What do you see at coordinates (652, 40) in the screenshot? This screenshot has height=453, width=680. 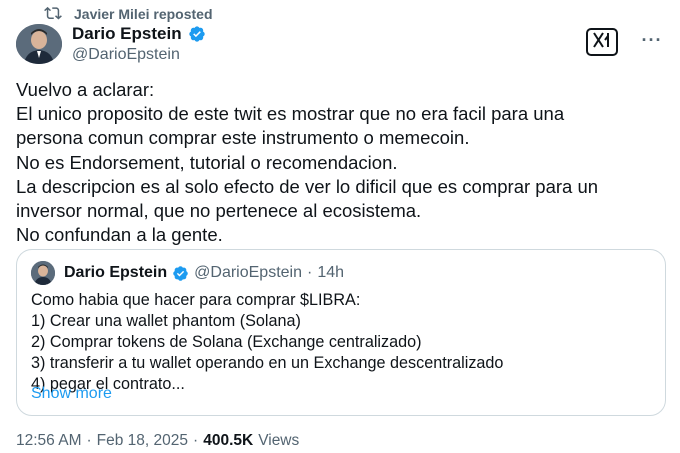 I see `more-options-icon: ···` at bounding box center [652, 40].